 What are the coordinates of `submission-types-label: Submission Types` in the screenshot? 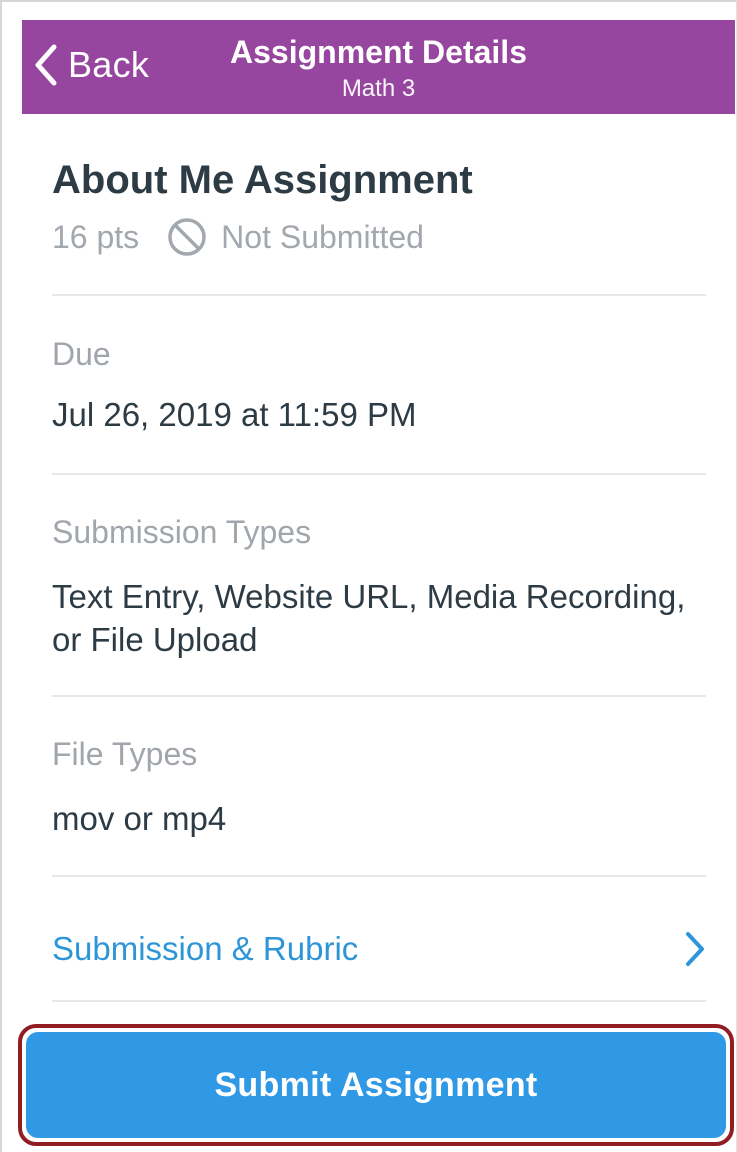 It's located at (182, 532).